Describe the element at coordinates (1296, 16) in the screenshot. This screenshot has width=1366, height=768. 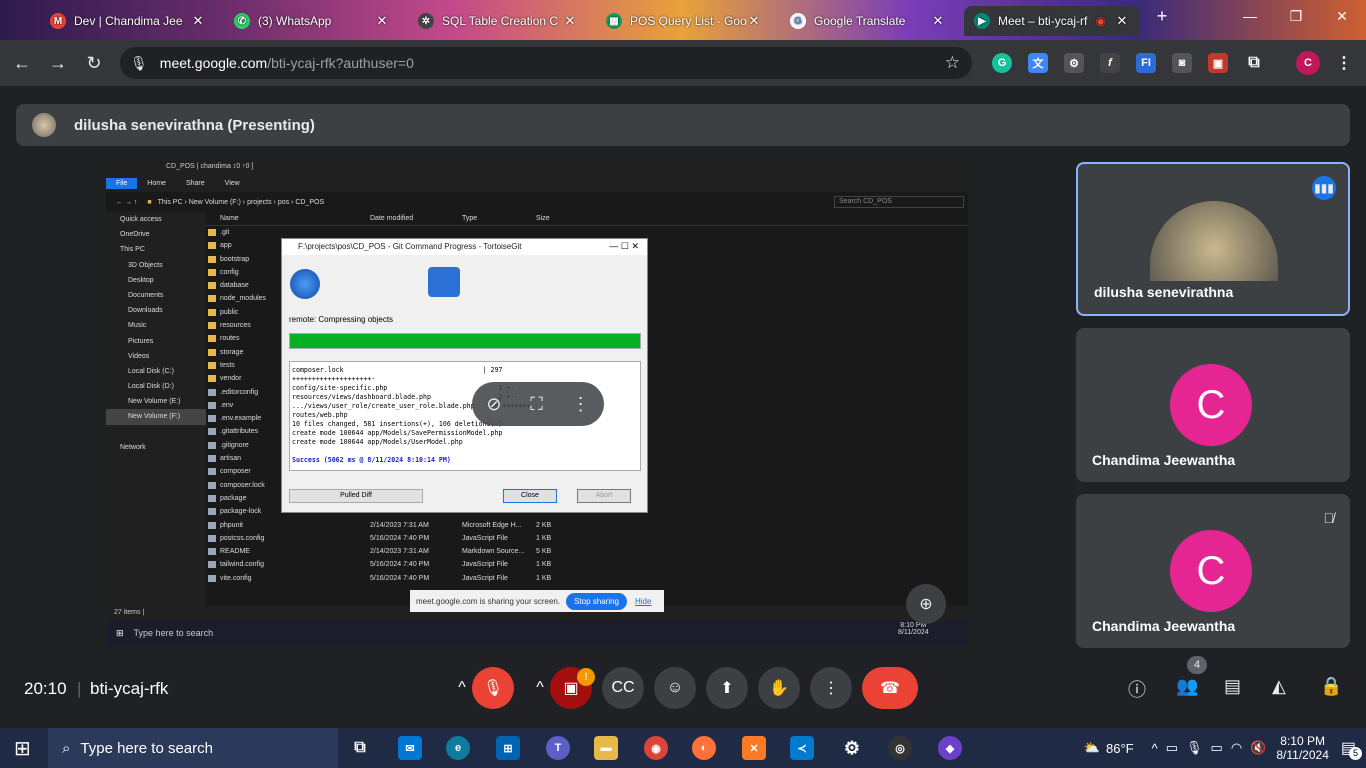
I see `restore-button: ❐` at that location.